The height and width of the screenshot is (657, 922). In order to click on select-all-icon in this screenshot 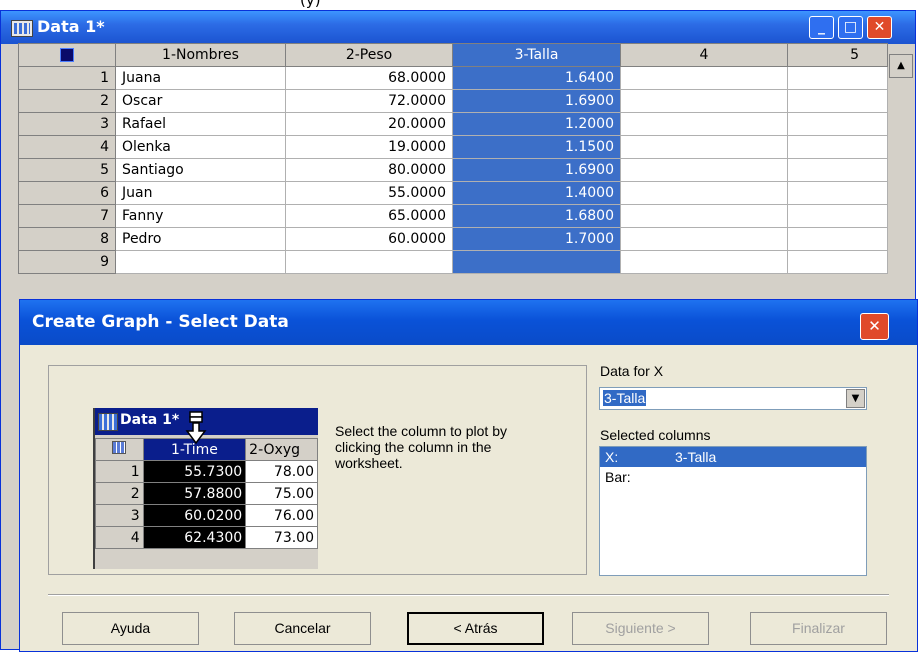, I will do `click(67, 55)`.